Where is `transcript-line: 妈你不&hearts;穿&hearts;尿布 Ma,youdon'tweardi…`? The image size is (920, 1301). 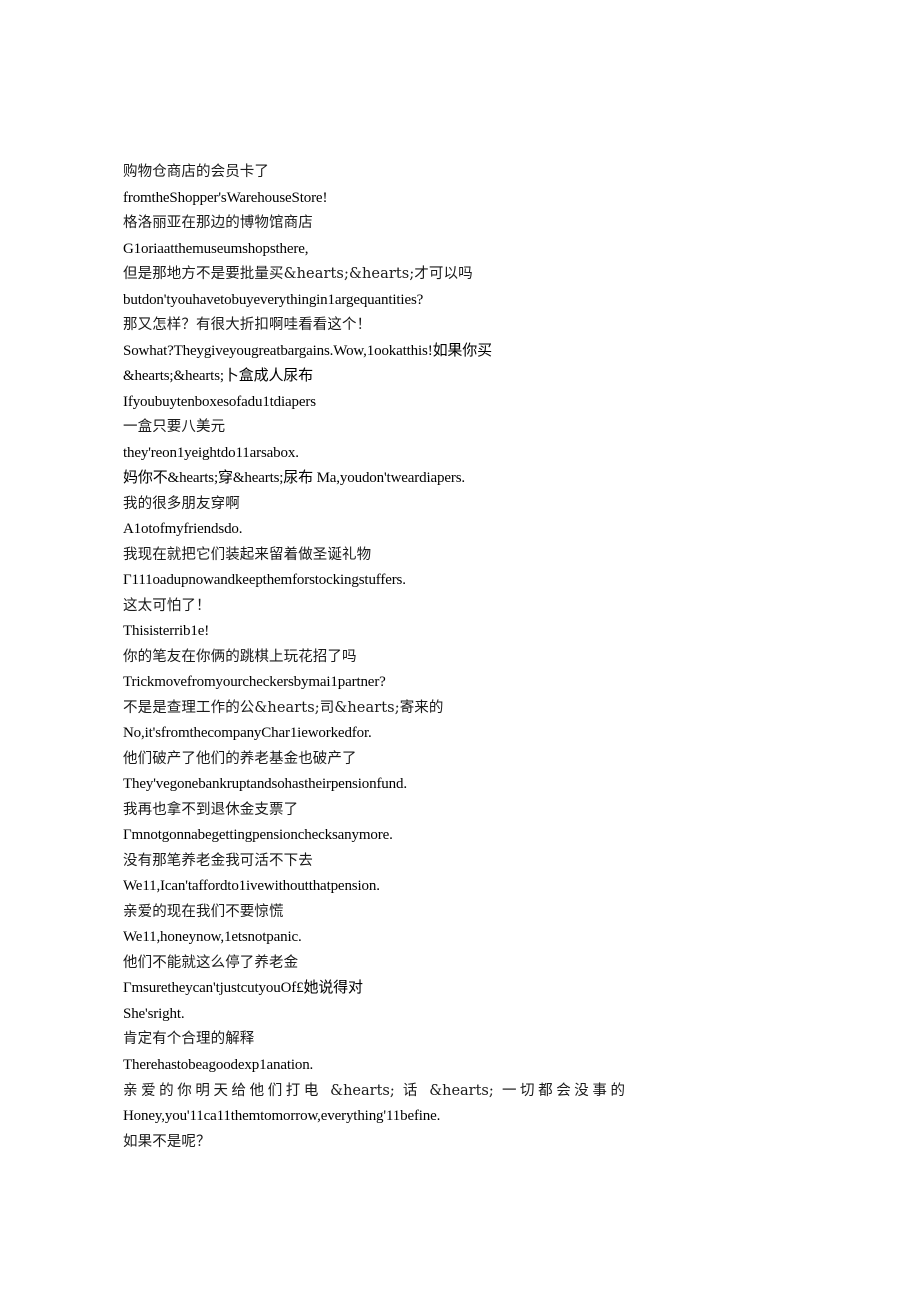 transcript-line: 妈你不&hearts;穿&hearts;尿布 Ma,youdon'tweardi… is located at coordinates (294, 478).